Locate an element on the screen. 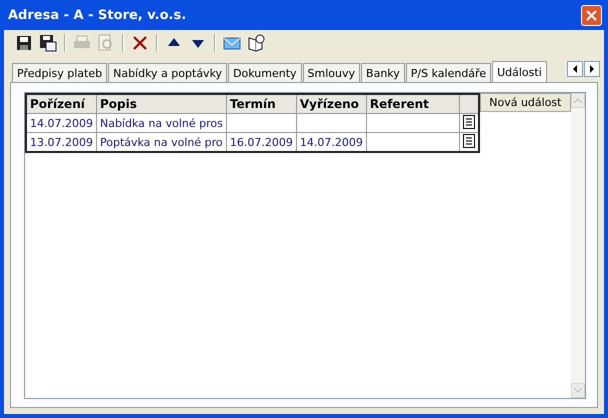  new-event-button: Nová událost is located at coordinates (525, 102).